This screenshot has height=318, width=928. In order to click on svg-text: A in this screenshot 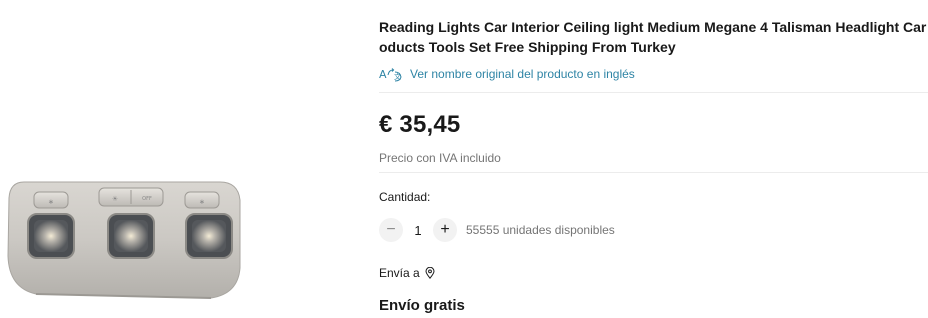, I will do `click(383, 74)`.